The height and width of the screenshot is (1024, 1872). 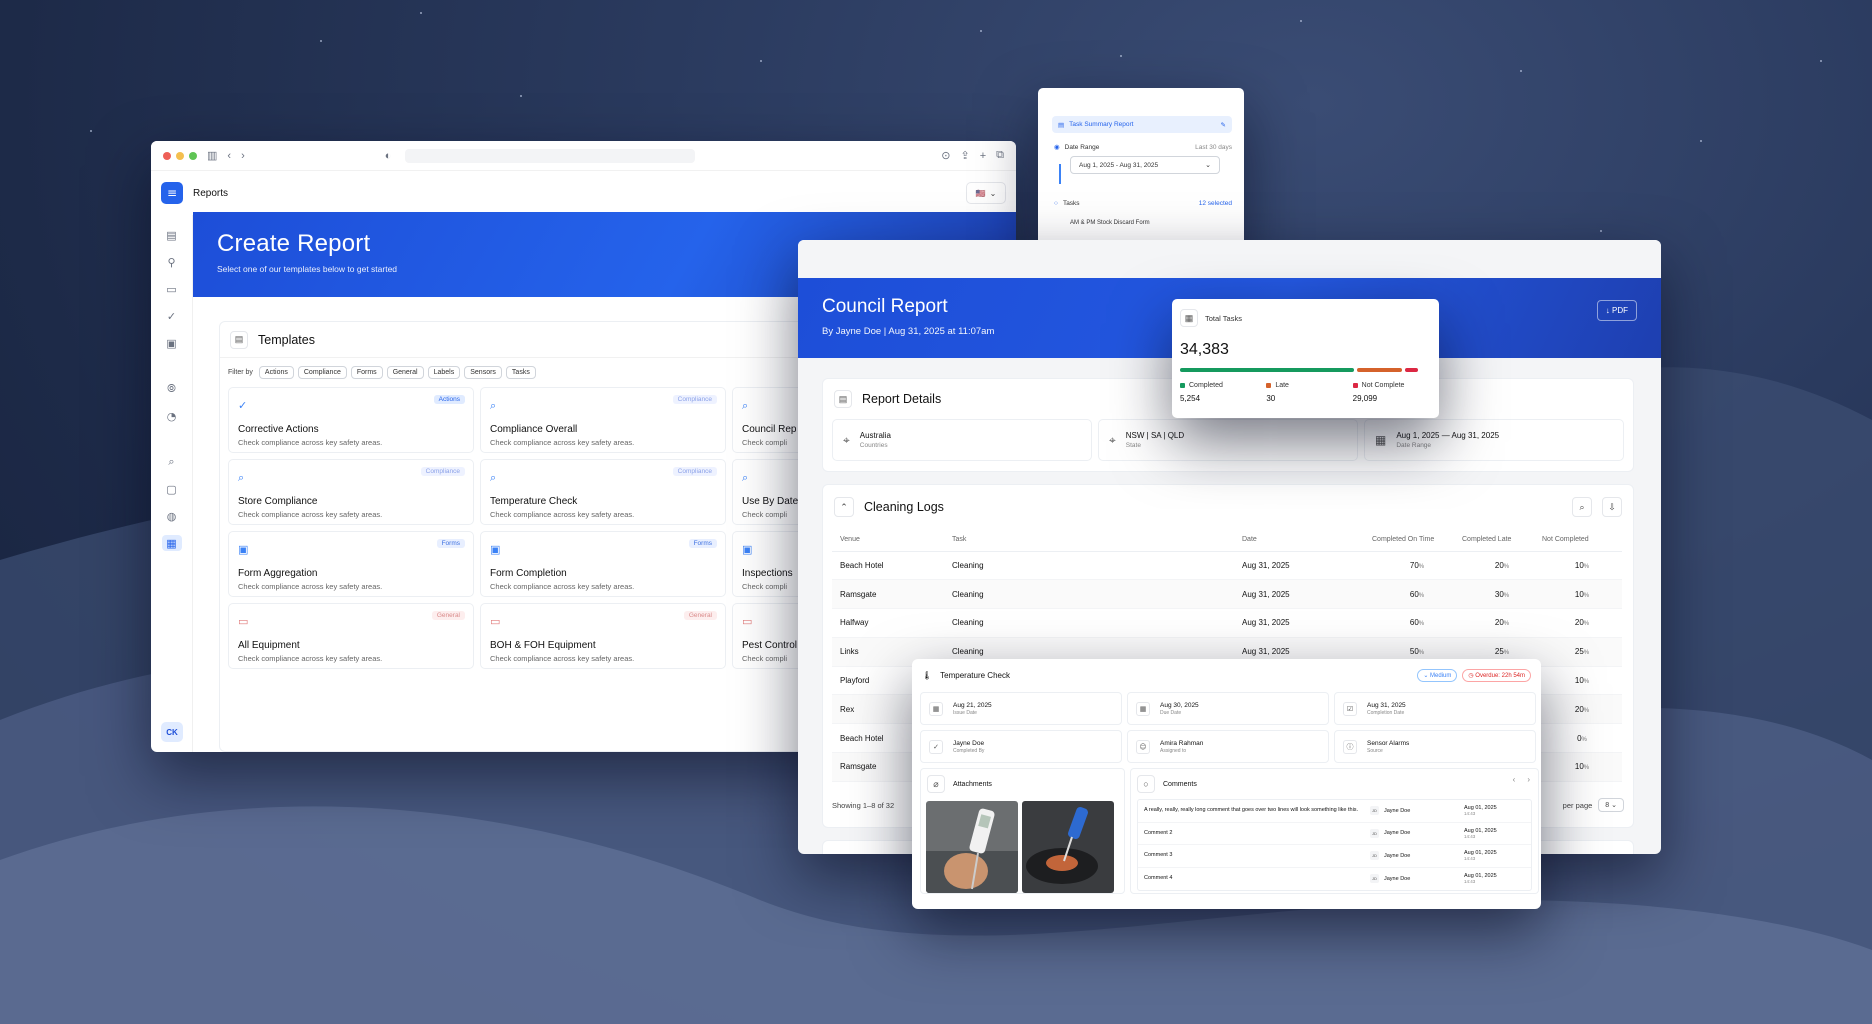 I want to click on sidebar-reports-icon: ▦, so click(x=171, y=543).